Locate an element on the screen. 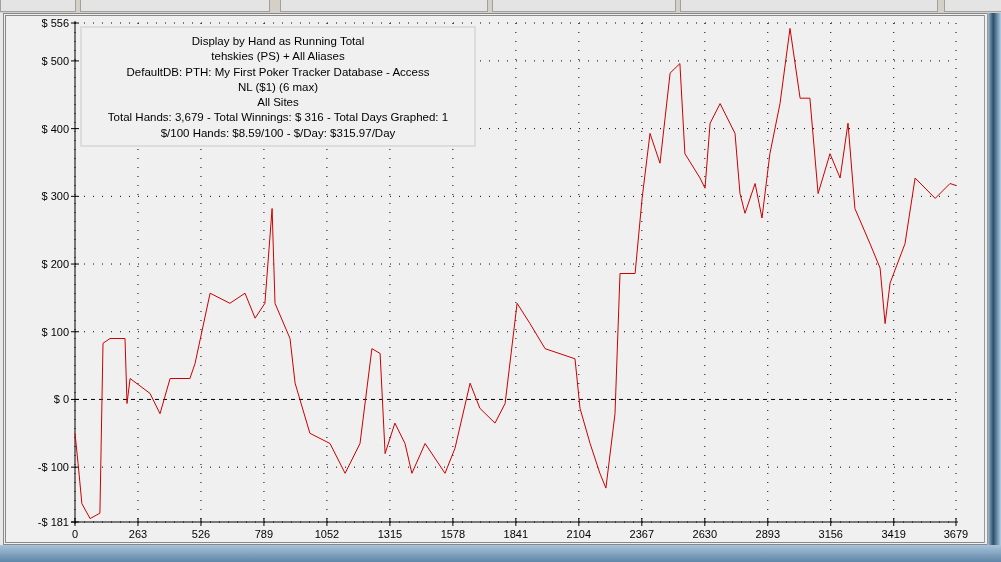 This screenshot has height=562, width=1001. x-tick-label: 2367 is located at coordinates (642, 534).